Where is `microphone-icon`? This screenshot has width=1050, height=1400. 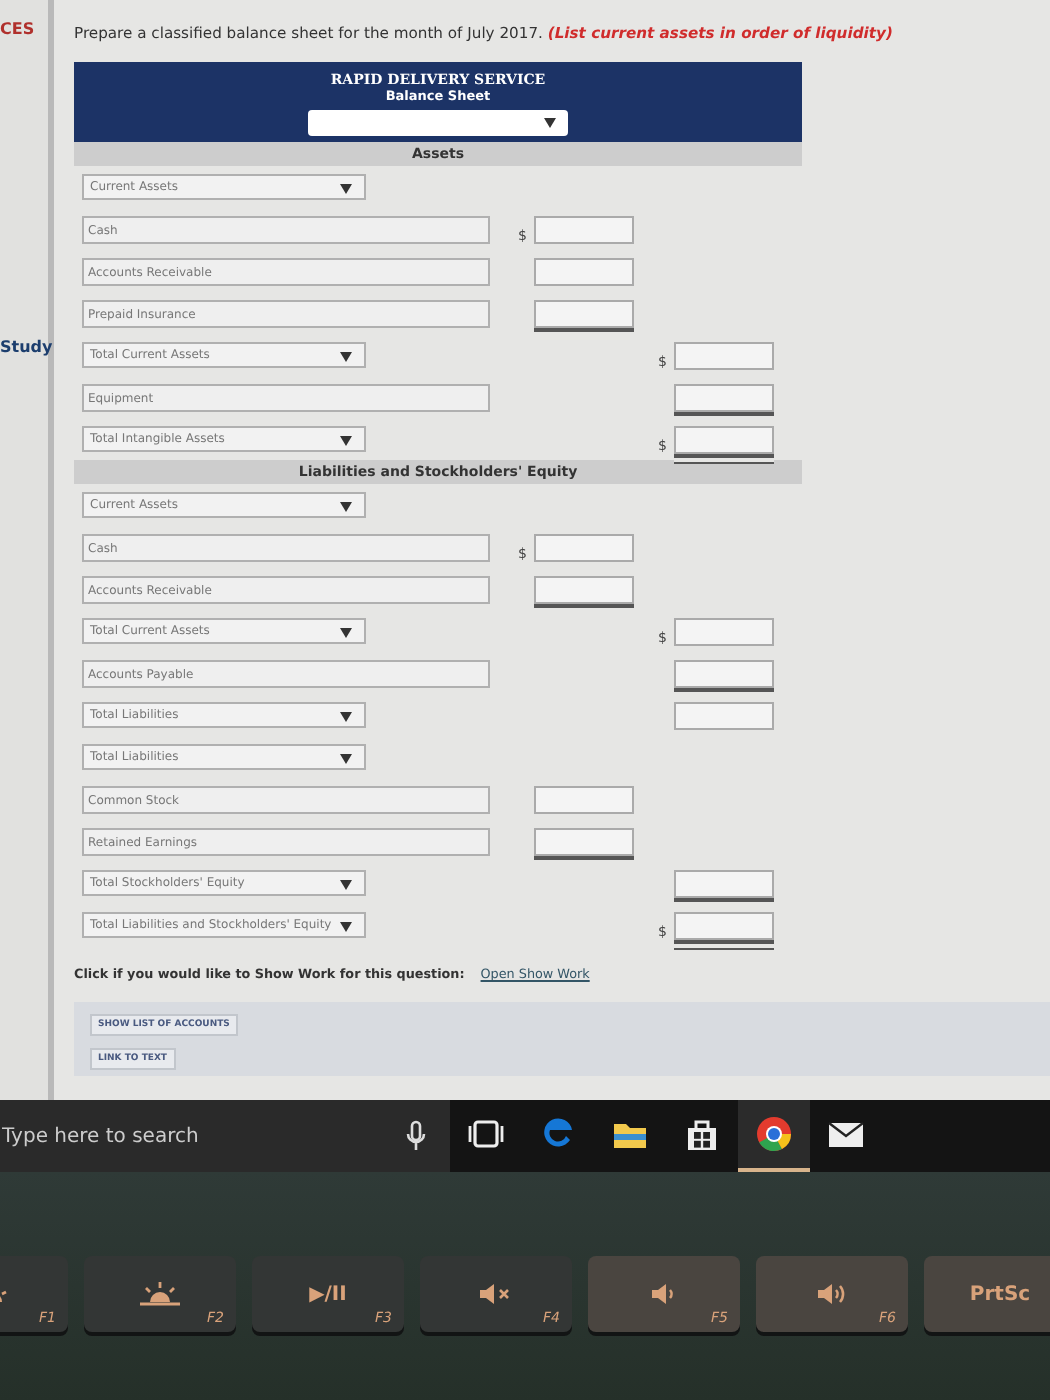
microphone-icon is located at coordinates (416, 1136).